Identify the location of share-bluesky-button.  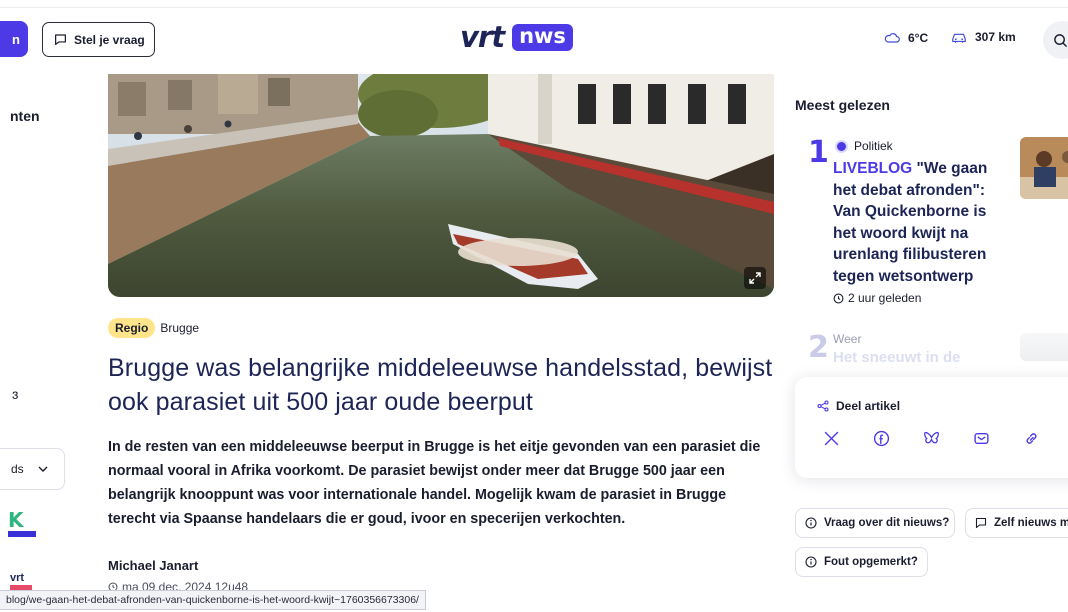
(944, 438).